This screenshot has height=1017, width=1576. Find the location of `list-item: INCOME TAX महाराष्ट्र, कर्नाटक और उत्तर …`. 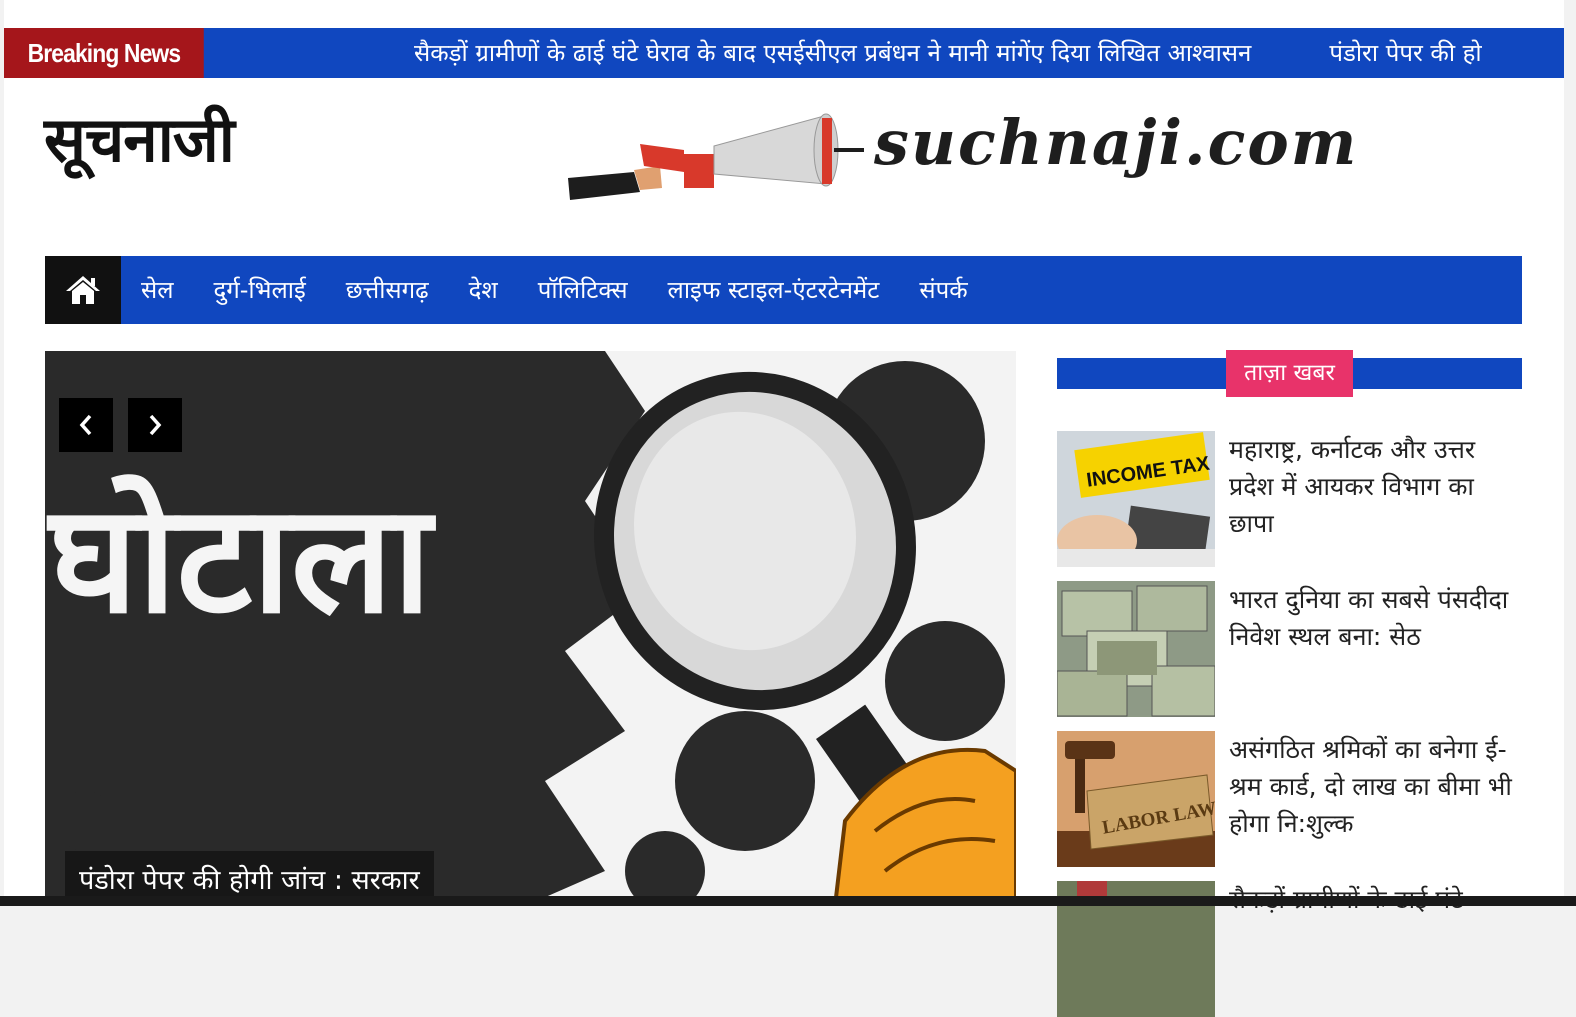

list-item: INCOME TAX महाराष्ट्र, कर्नाटक और उत्तर … is located at coordinates (1289, 499).